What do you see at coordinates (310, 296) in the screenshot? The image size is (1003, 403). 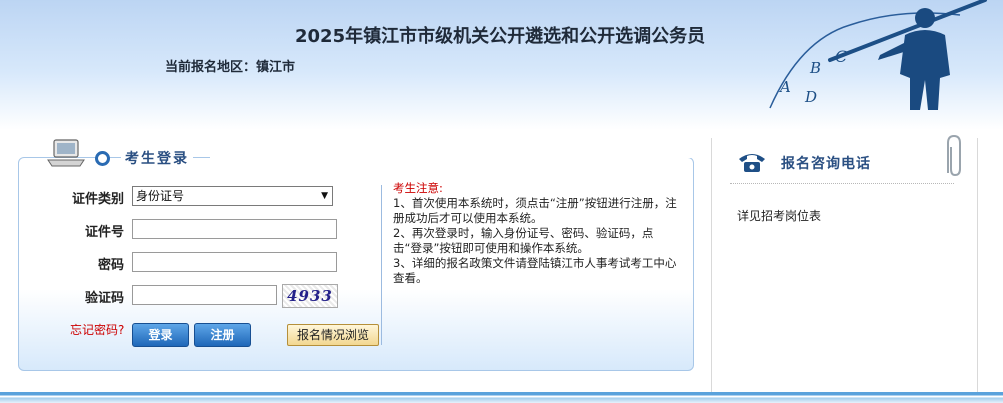 I see `captcha-image: 4933` at bounding box center [310, 296].